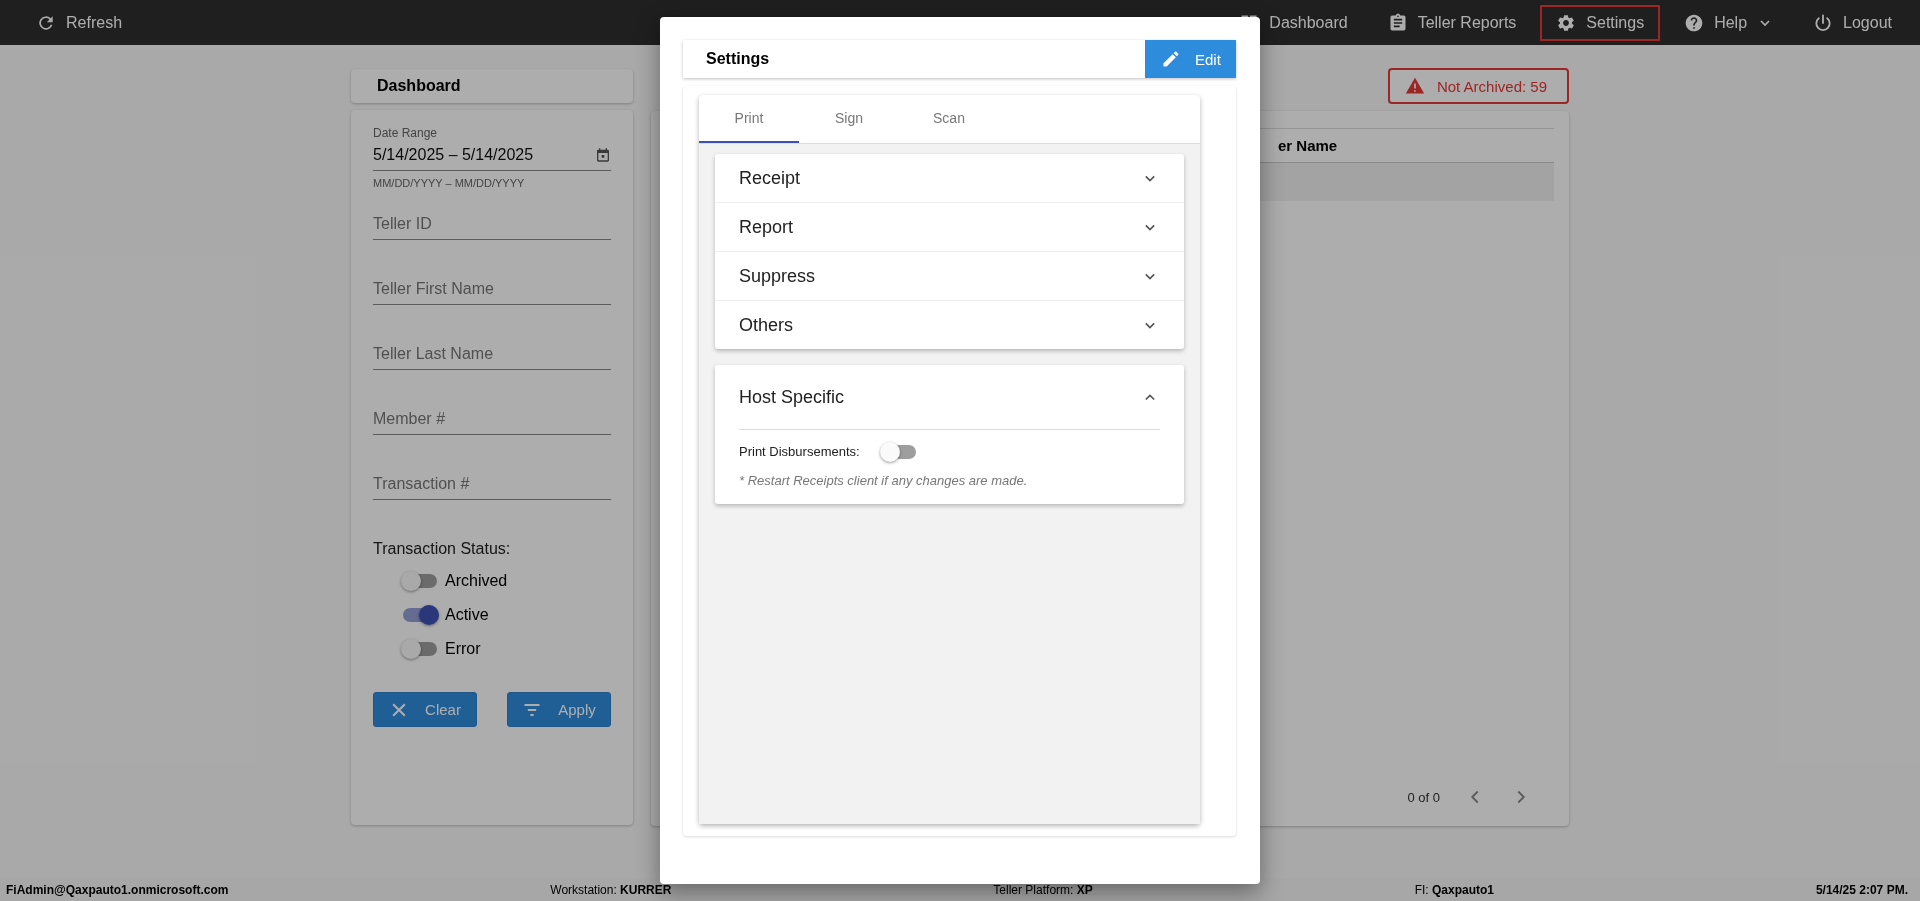  What do you see at coordinates (492, 419) in the screenshot?
I see `text-field: Member #` at bounding box center [492, 419].